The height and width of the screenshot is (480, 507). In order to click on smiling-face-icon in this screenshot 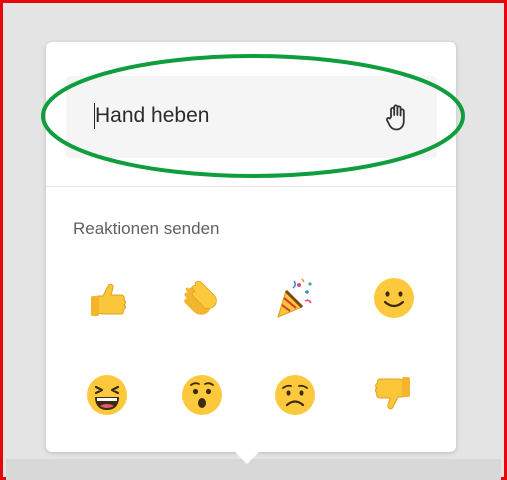, I will do `click(394, 298)`.